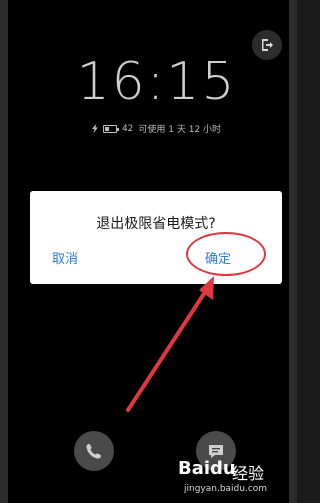  I want to click on phone-button, so click(94, 451).